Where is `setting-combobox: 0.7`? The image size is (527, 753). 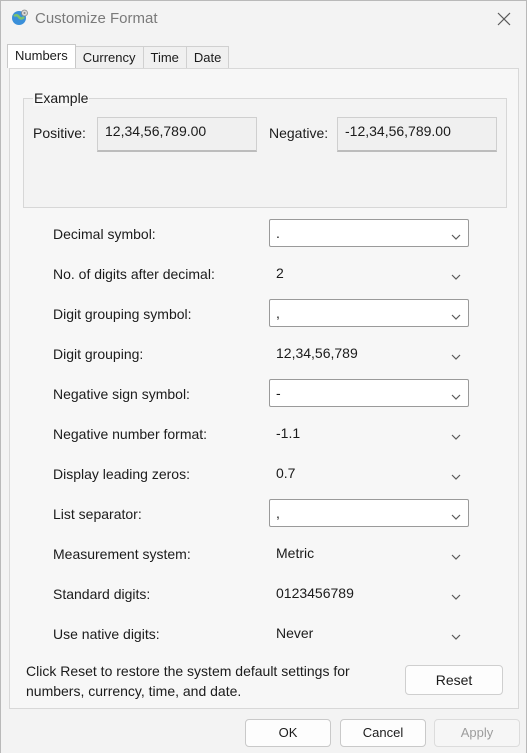 setting-combobox: 0.7 is located at coordinates (369, 473).